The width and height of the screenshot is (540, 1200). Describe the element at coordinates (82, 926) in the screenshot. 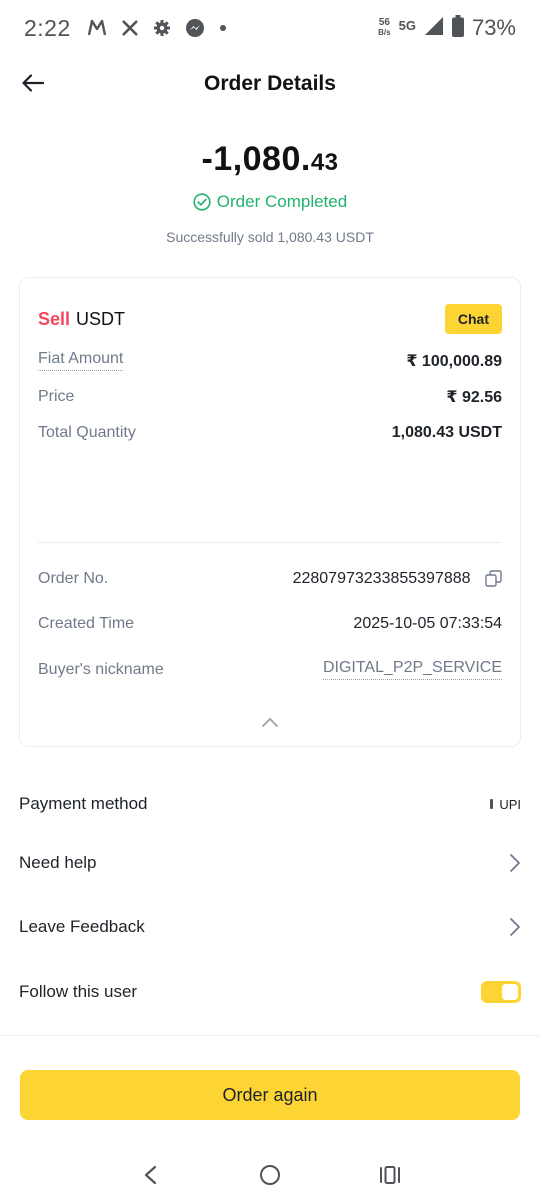

I see `leave-feedback-label: Leave Feedback` at that location.